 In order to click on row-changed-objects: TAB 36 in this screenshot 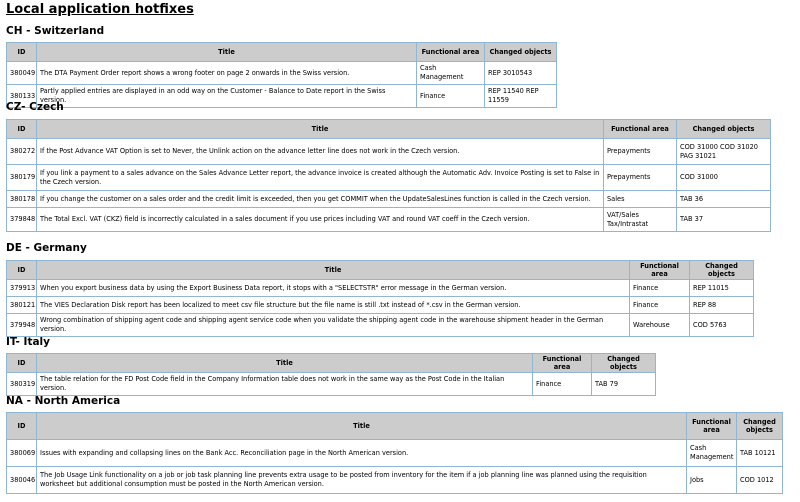, I will do `click(723, 199)`.